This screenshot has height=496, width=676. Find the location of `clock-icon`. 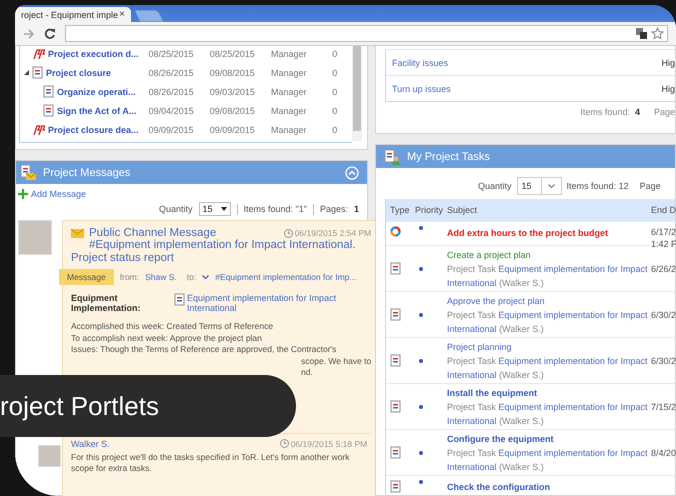

clock-icon is located at coordinates (284, 443).